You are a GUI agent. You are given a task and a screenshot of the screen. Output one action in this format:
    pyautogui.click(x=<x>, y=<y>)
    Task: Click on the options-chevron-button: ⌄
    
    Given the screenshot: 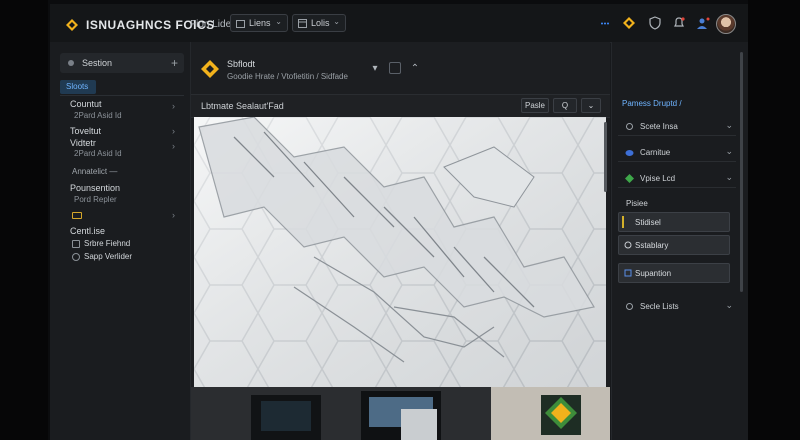 What is the action you would take?
    pyautogui.click(x=591, y=105)
    